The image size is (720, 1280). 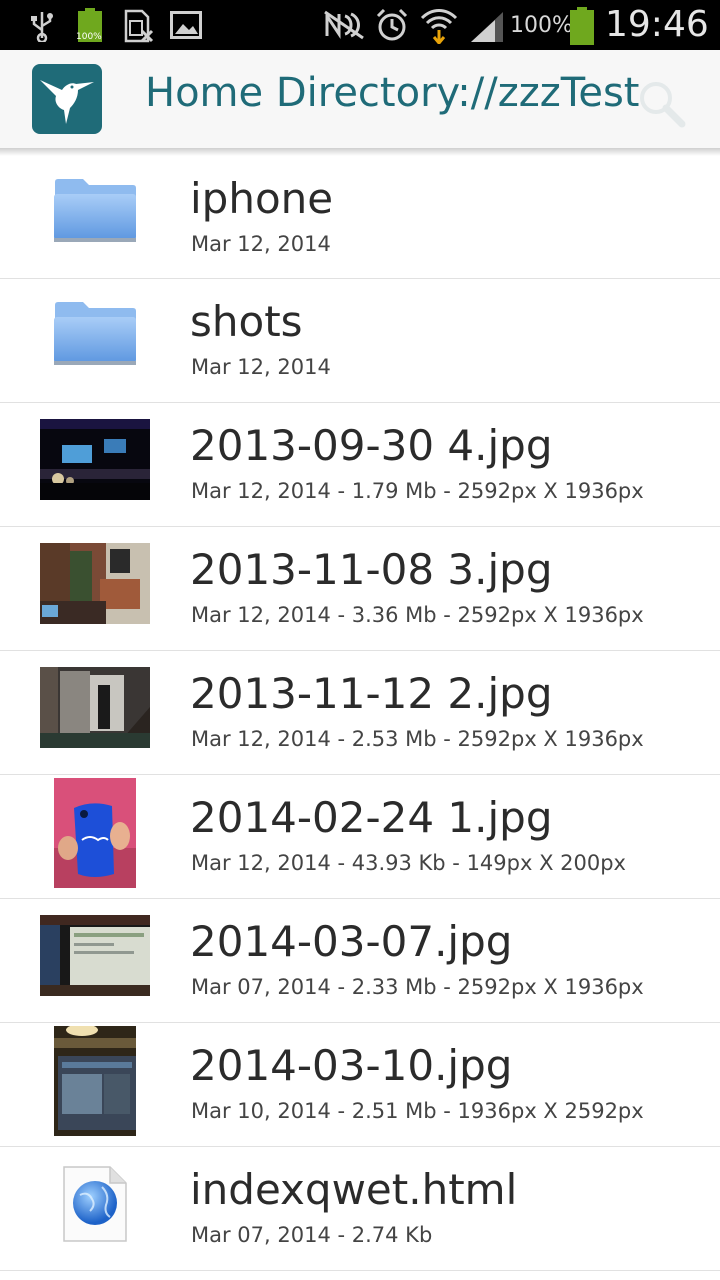 What do you see at coordinates (487, 28) in the screenshot?
I see `signal-icon` at bounding box center [487, 28].